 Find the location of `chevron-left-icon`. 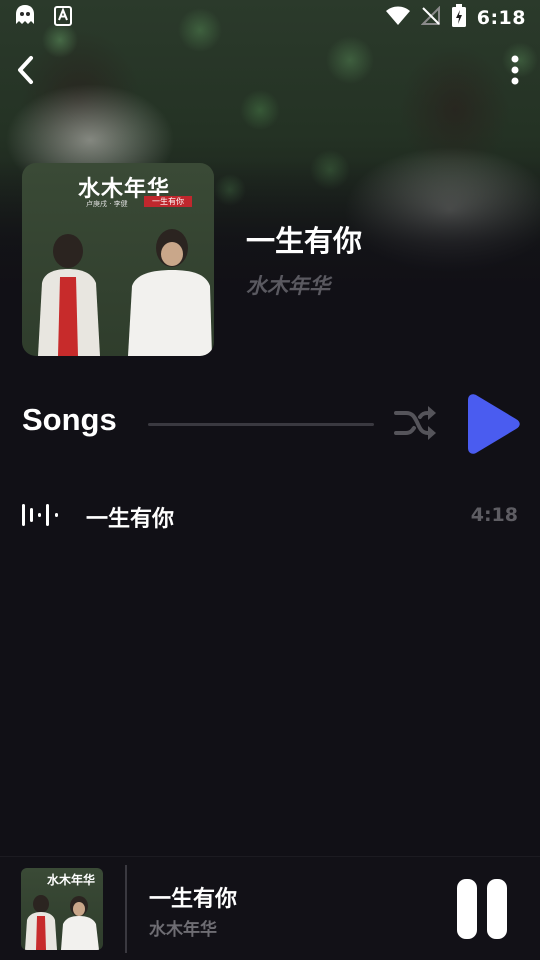

chevron-left-icon is located at coordinates (26, 72).